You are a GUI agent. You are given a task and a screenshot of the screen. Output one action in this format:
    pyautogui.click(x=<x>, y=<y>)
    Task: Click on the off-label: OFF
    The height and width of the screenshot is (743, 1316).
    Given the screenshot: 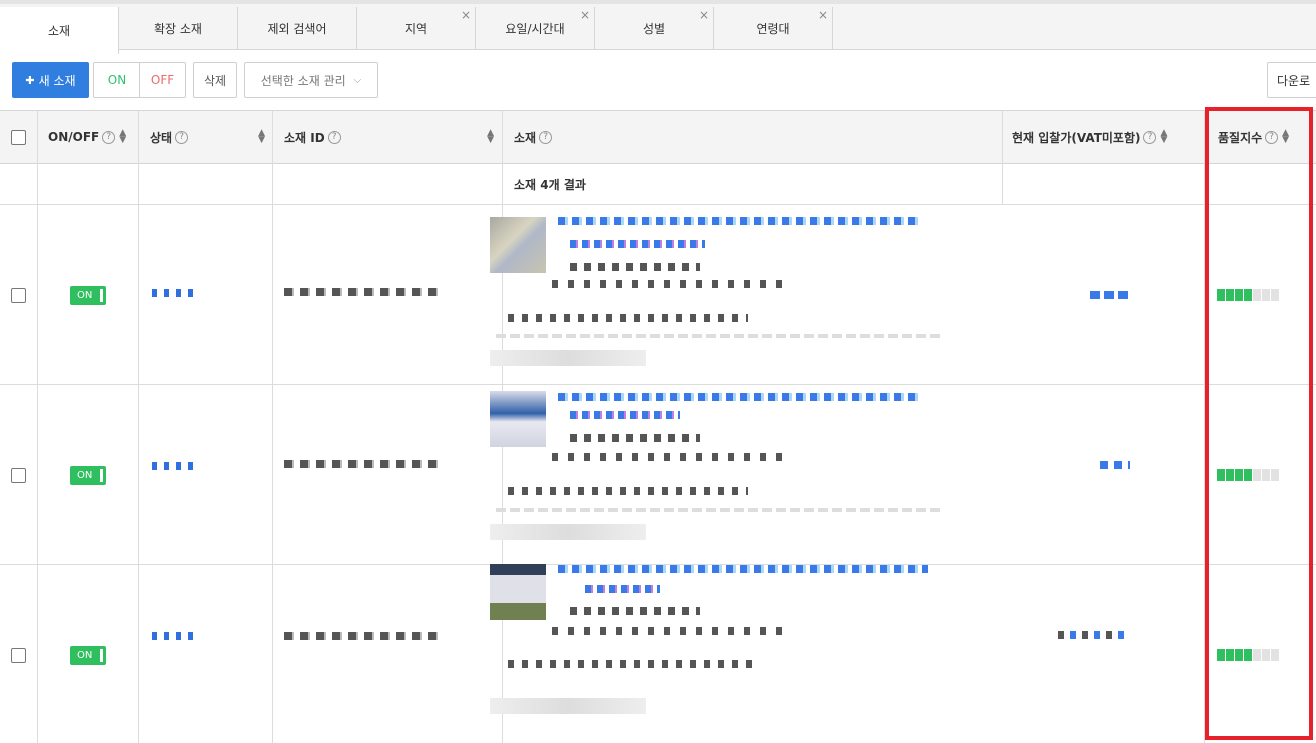 What is the action you would take?
    pyautogui.click(x=162, y=80)
    